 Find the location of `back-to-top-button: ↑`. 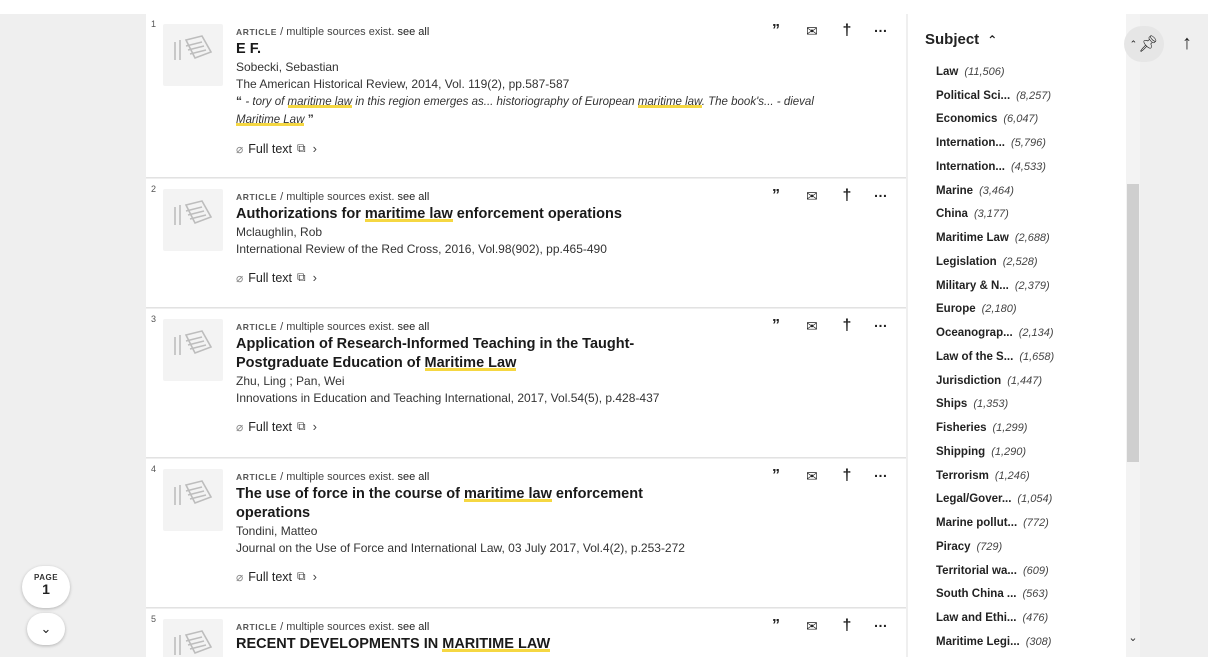

back-to-top-button: ↑ is located at coordinates (1187, 43).